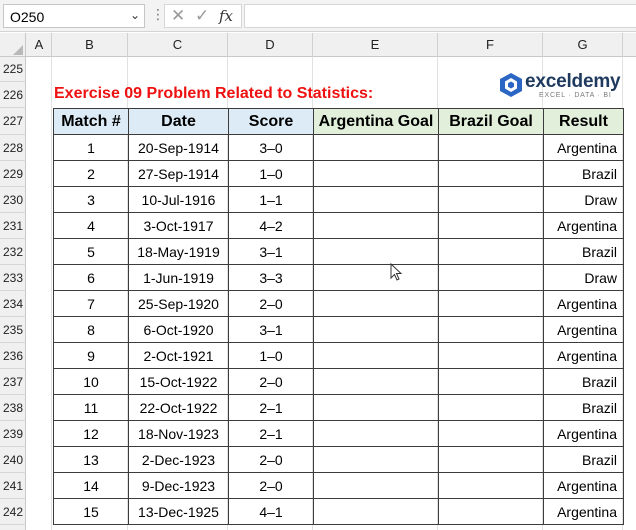  What do you see at coordinates (91, 511) in the screenshot?
I see `match-number-cell: 15` at bounding box center [91, 511].